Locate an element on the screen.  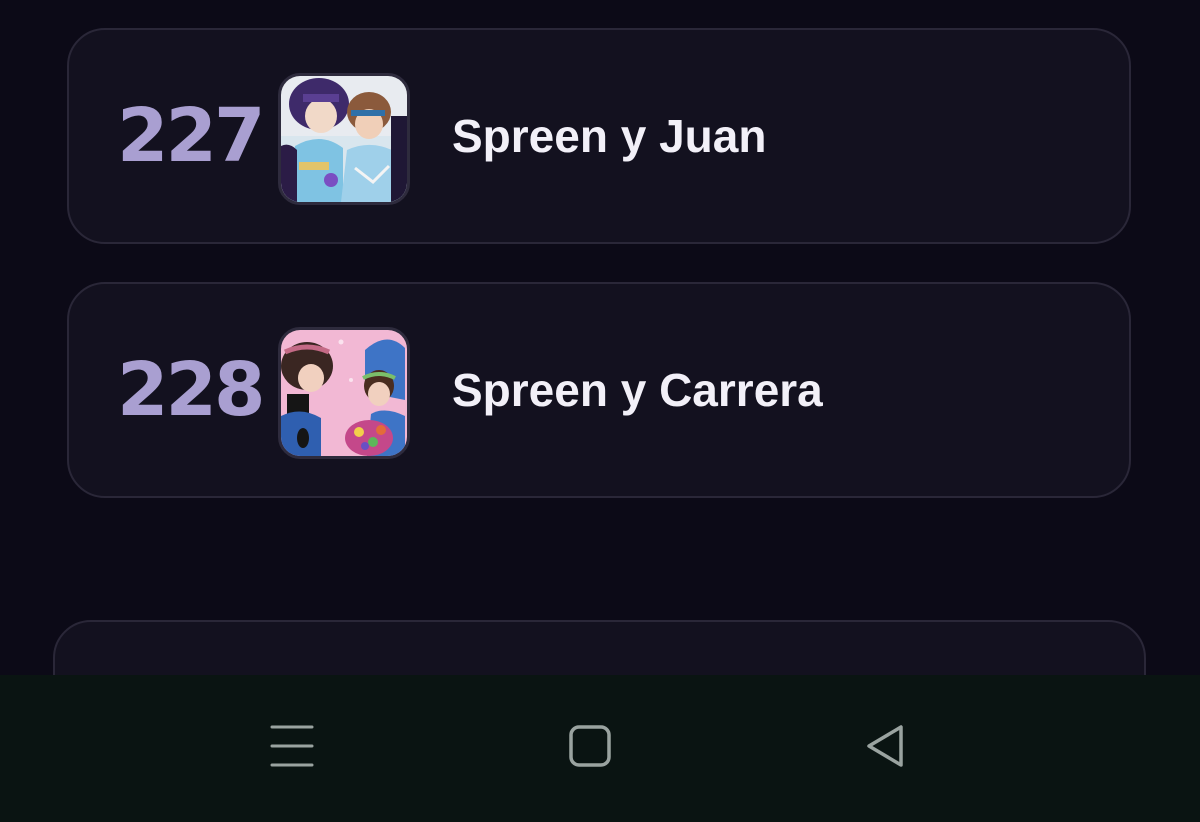
item-title: Spreen y Carrera is located at coordinates (637, 390).